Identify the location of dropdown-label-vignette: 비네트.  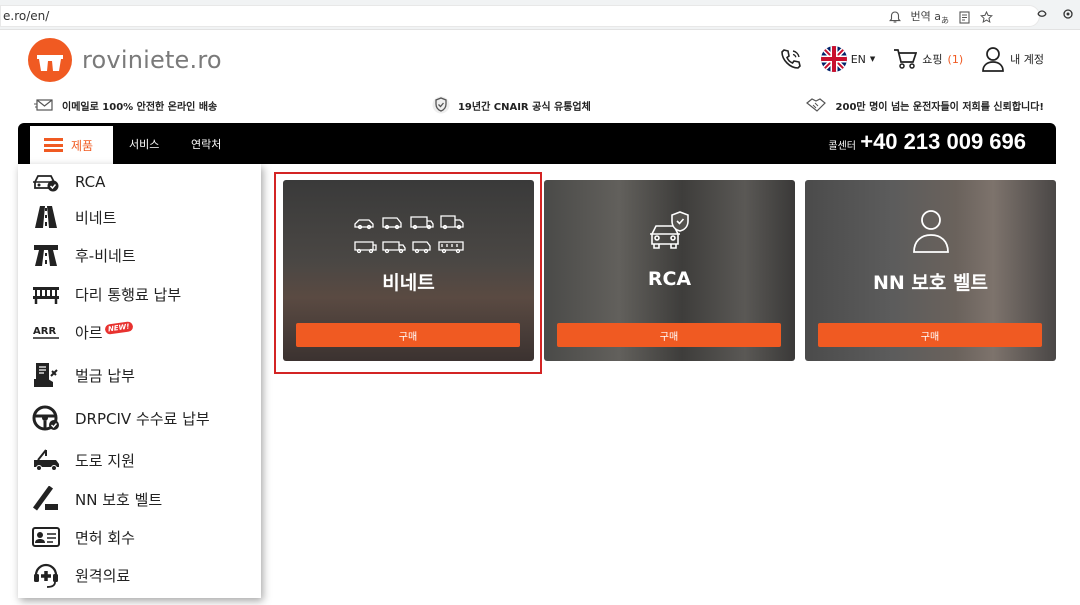
(96, 217).